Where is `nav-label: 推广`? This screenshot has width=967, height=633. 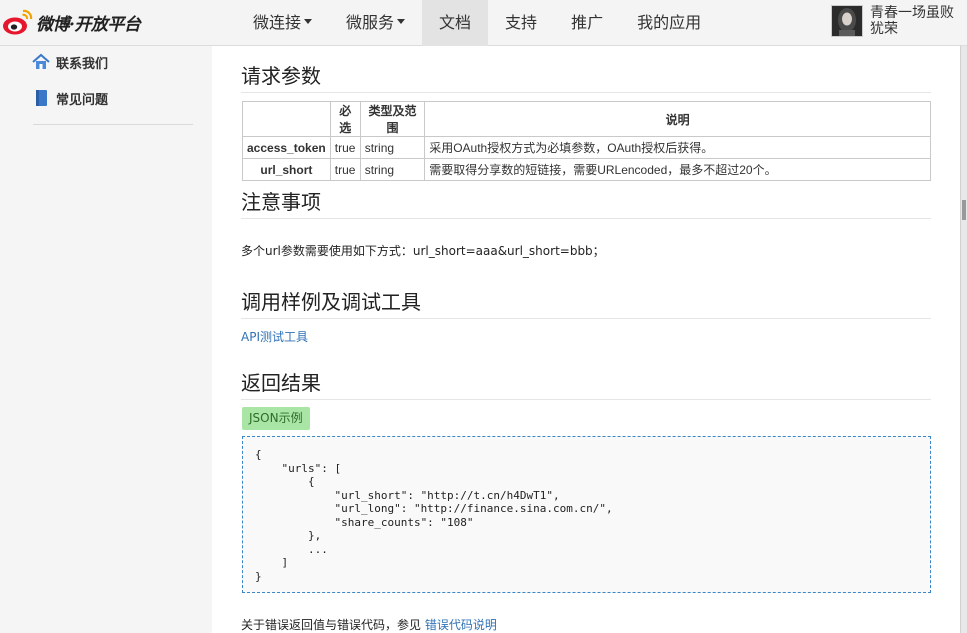 nav-label: 推广 is located at coordinates (587, 22).